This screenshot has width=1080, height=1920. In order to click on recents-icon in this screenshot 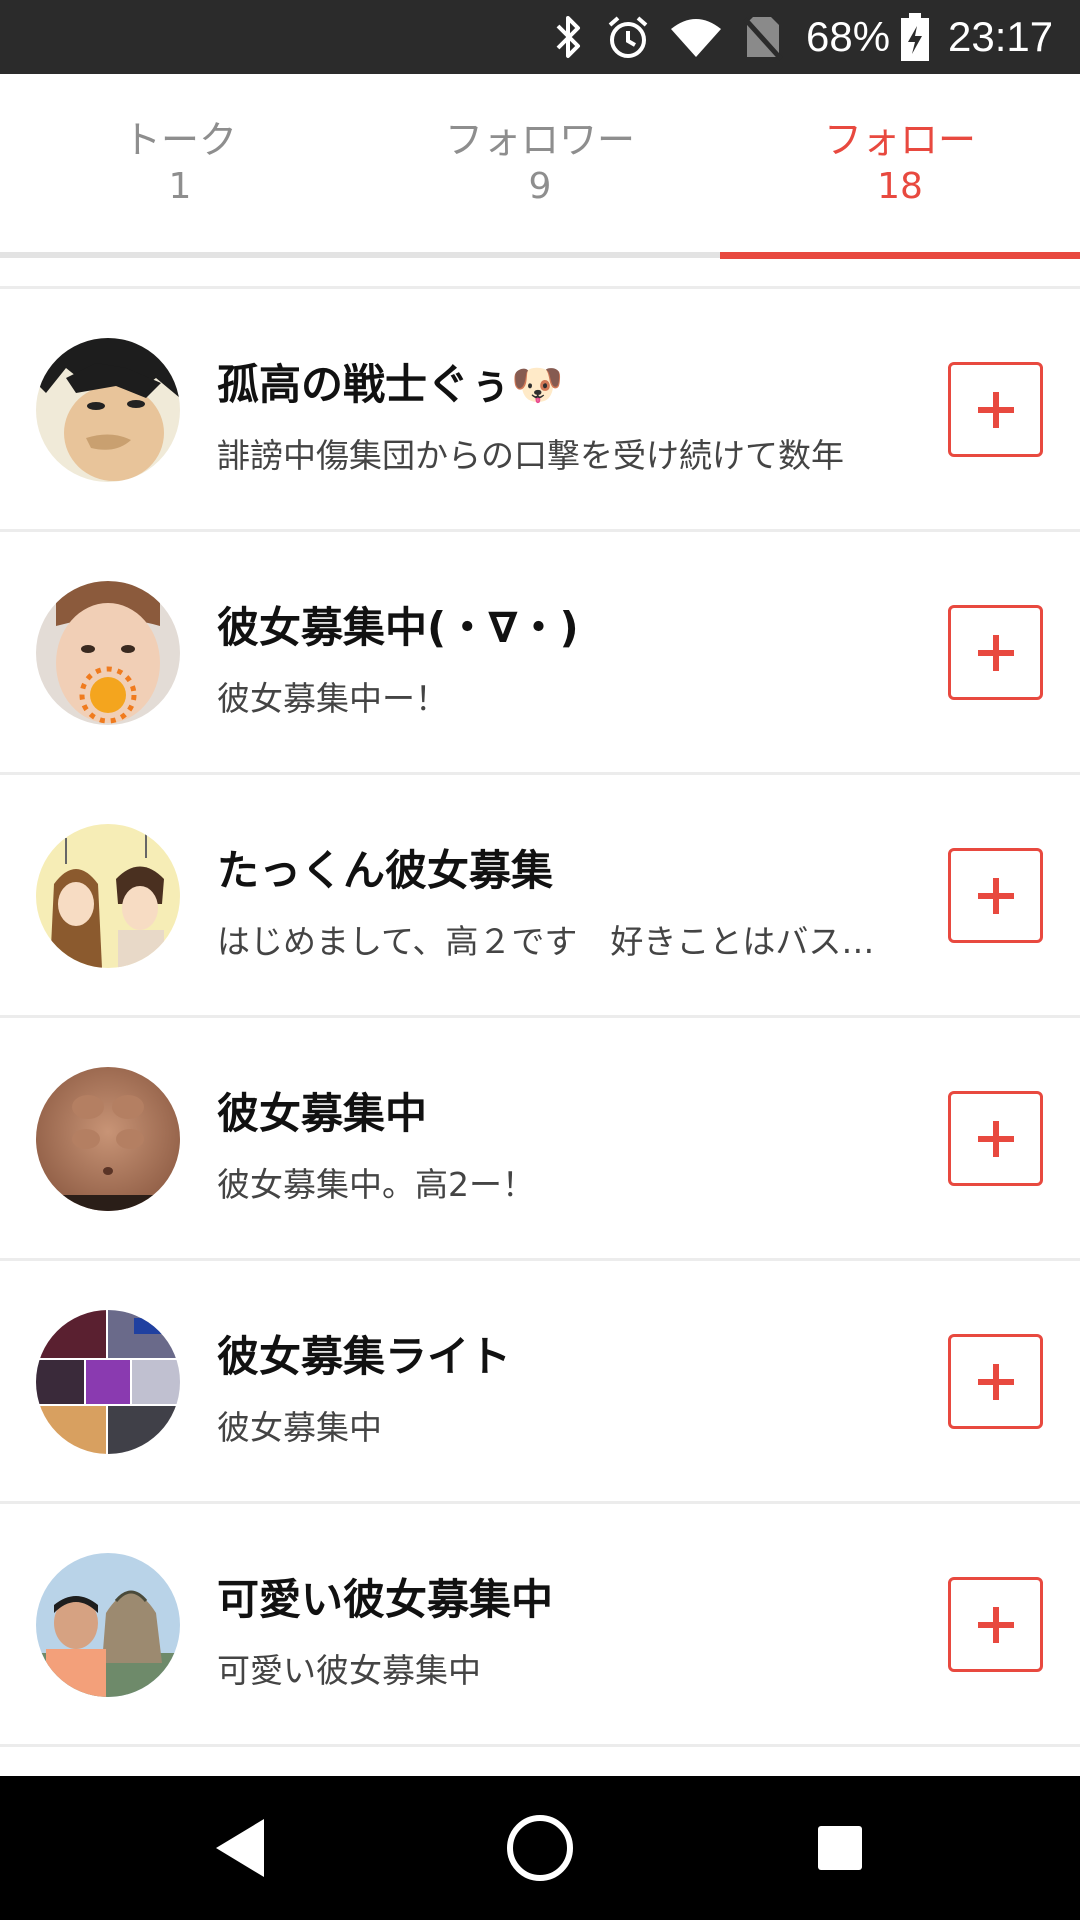, I will do `click(840, 1848)`.